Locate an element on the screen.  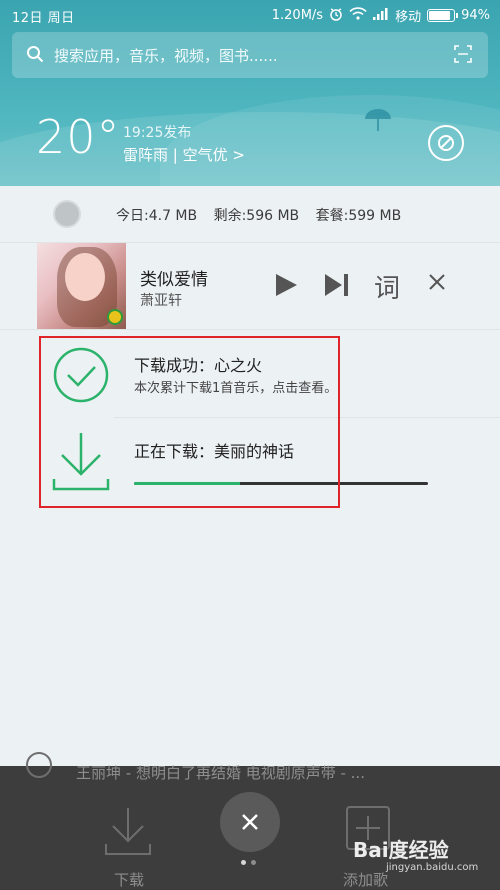
close-icon is located at coordinates (437, 284).